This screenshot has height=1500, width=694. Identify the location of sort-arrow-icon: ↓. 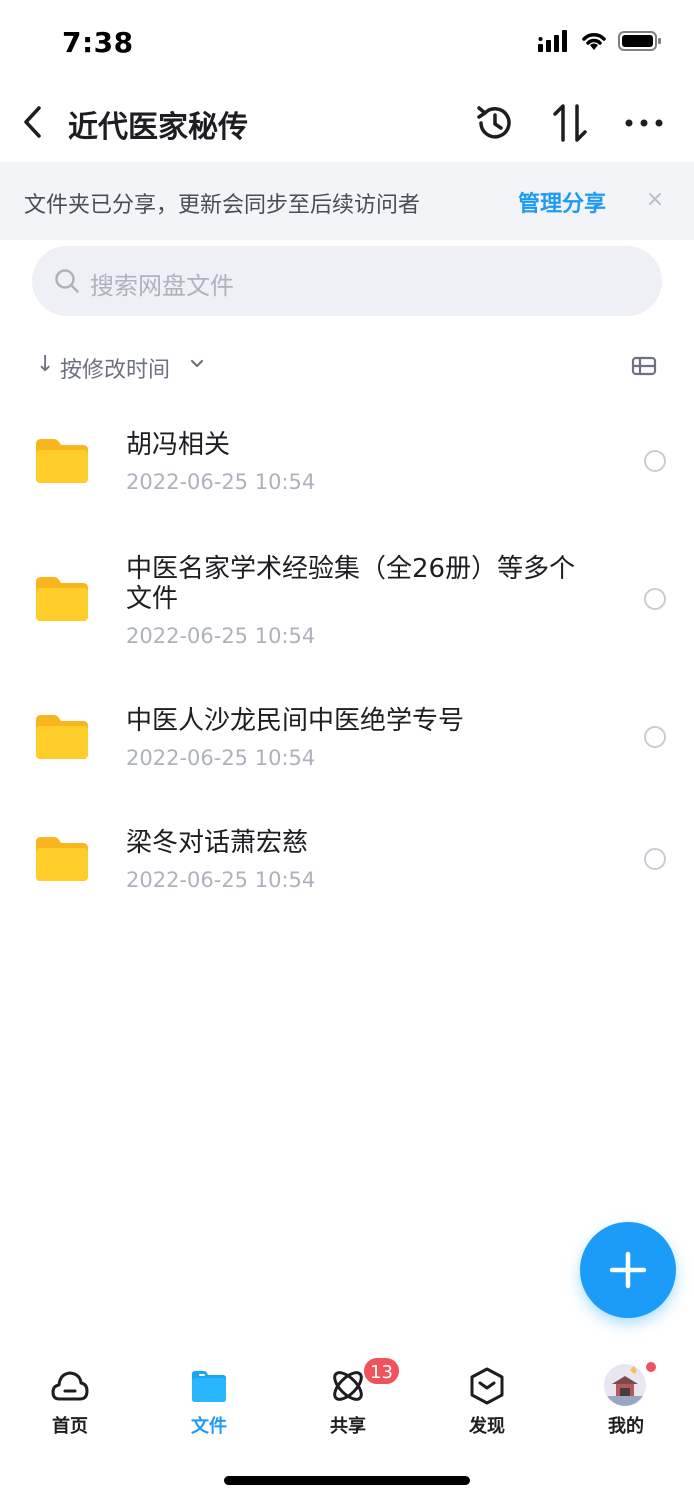
(45, 364).